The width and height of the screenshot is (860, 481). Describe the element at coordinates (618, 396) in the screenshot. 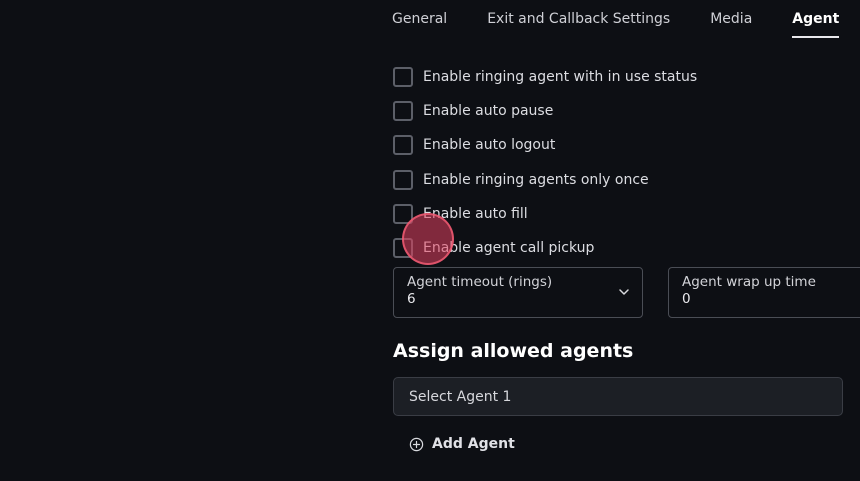

I see `select-agent-1: Select Agent 1` at that location.